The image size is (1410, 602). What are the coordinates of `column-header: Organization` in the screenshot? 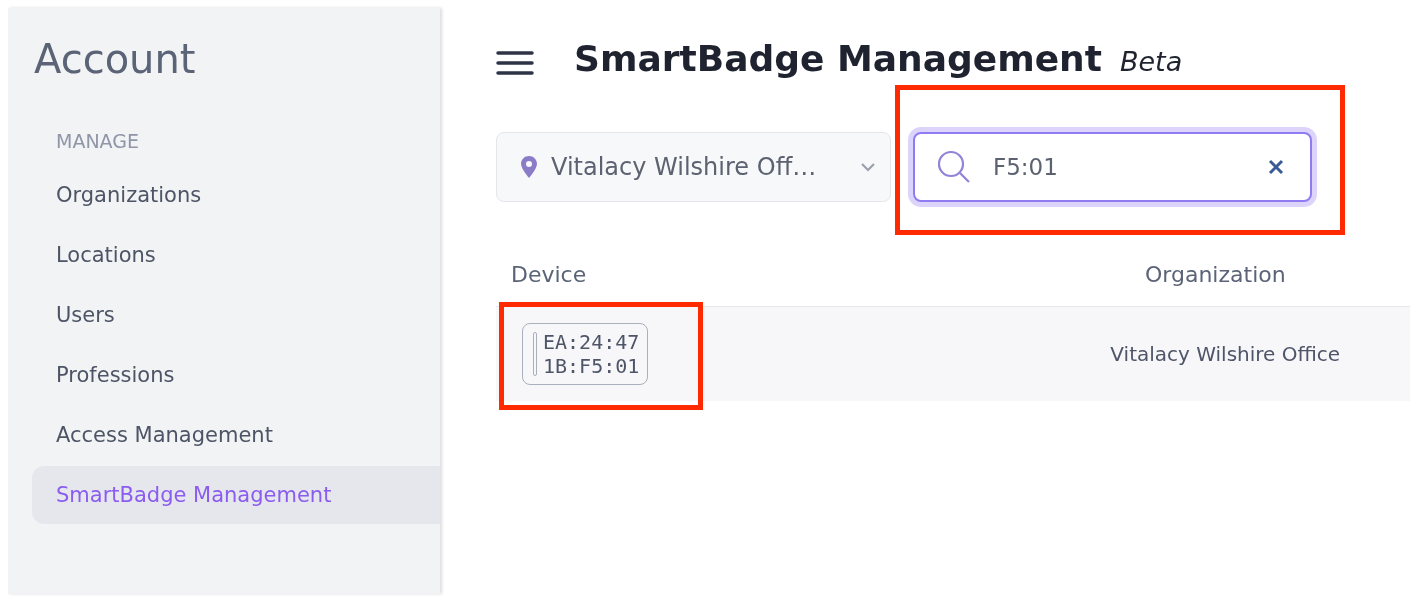 It's located at (1215, 275).